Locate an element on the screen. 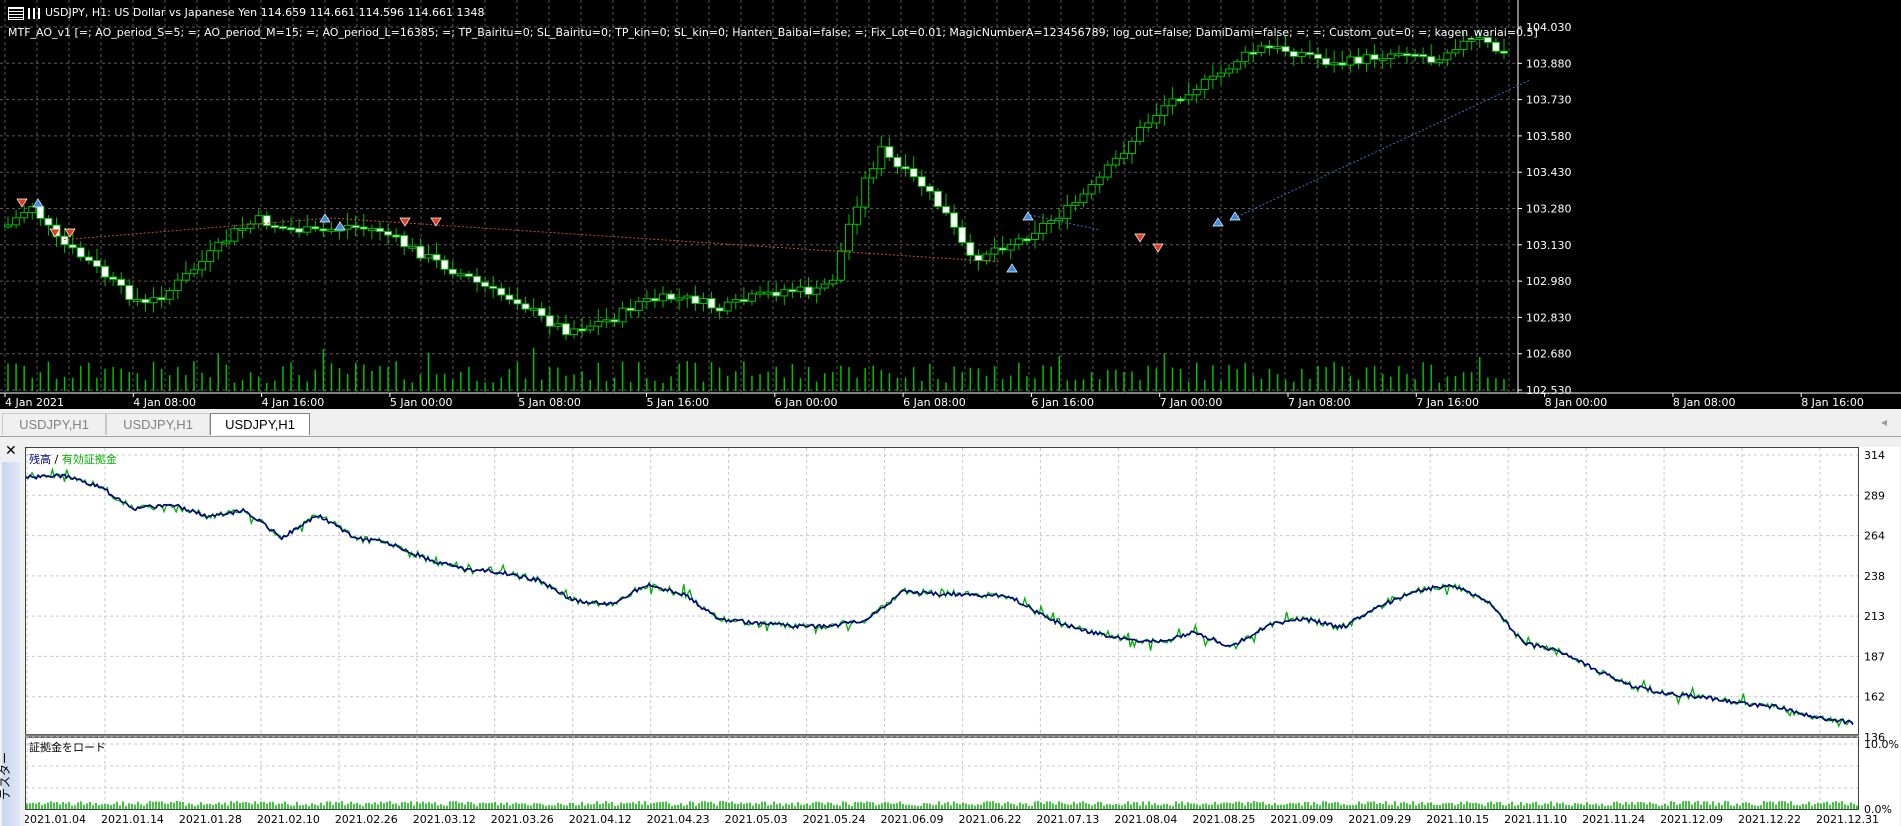 The height and width of the screenshot is (826, 1901). tab-chart-3: USDJPY,H1 is located at coordinates (260, 424).